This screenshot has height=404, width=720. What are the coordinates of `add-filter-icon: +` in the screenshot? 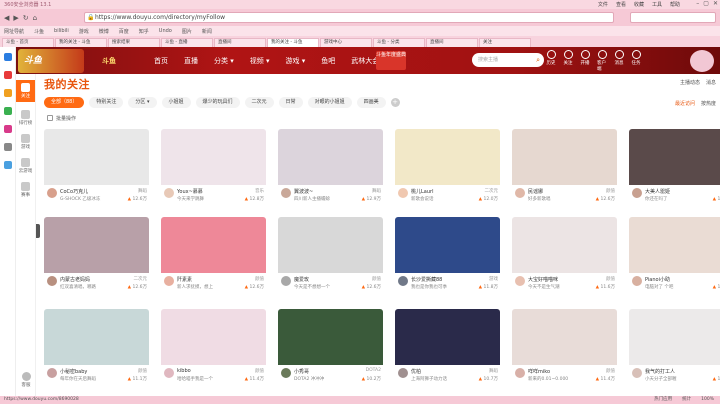 It's located at (395, 102).